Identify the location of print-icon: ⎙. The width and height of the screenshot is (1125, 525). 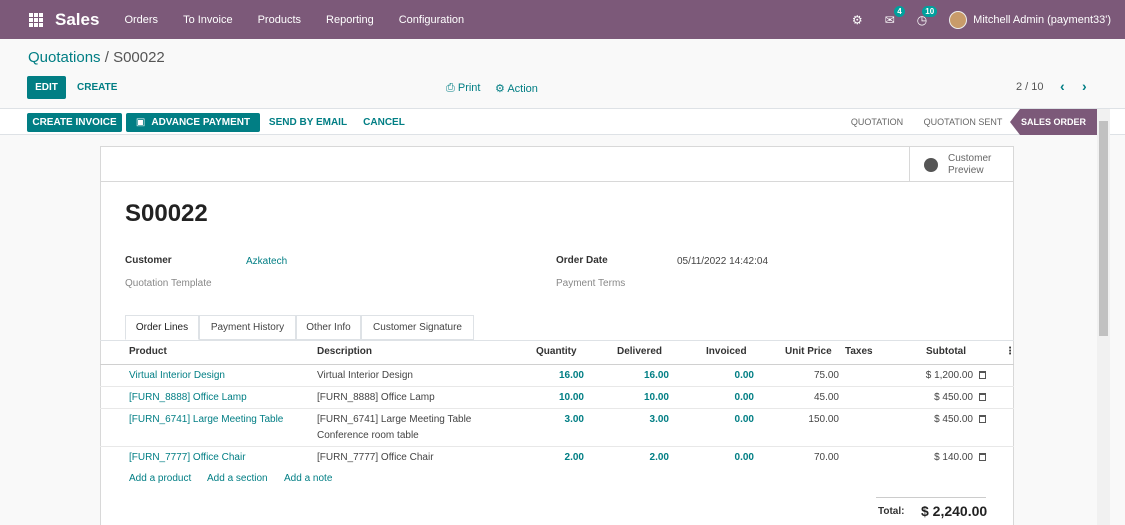
(452, 88).